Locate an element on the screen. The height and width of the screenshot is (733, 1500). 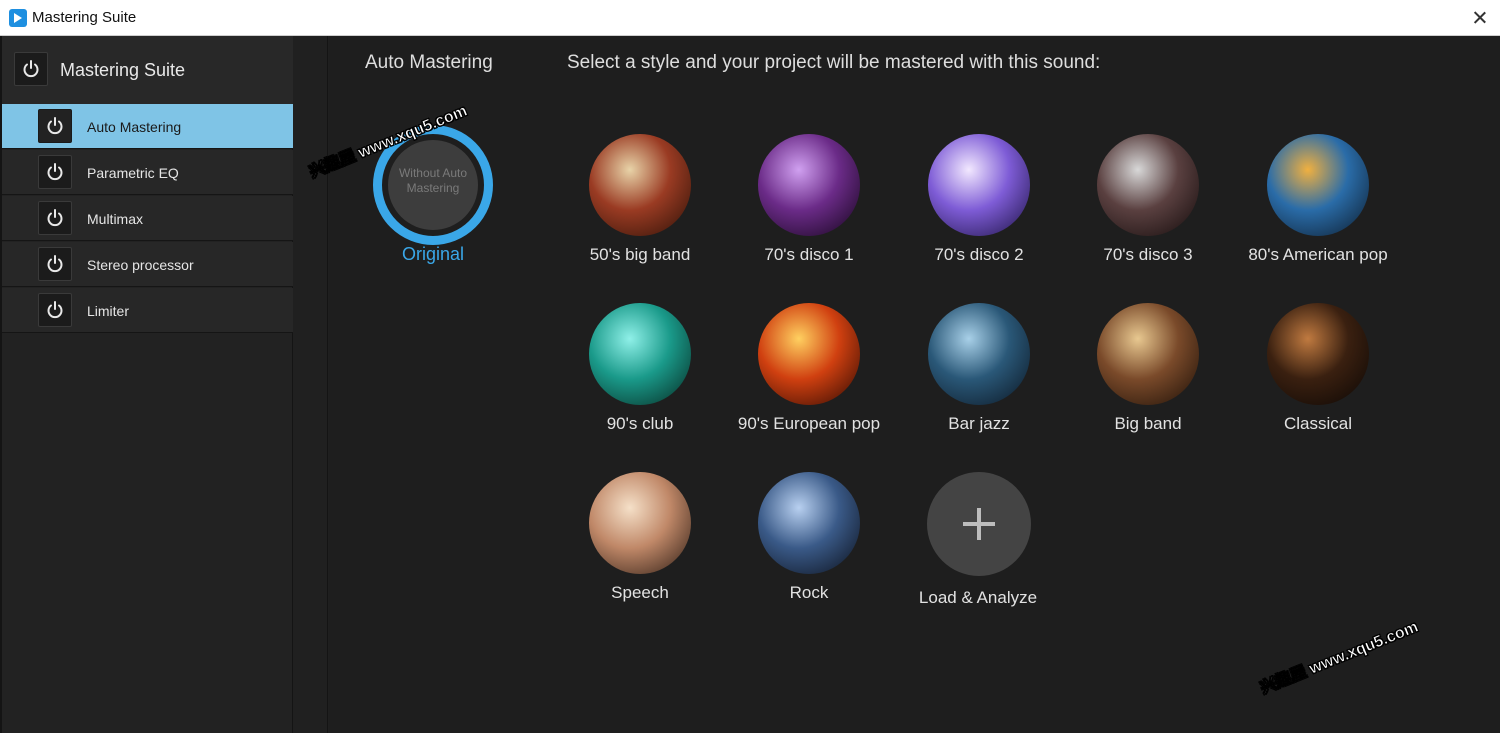
style-rock: Rock is located at coordinates (809, 547).